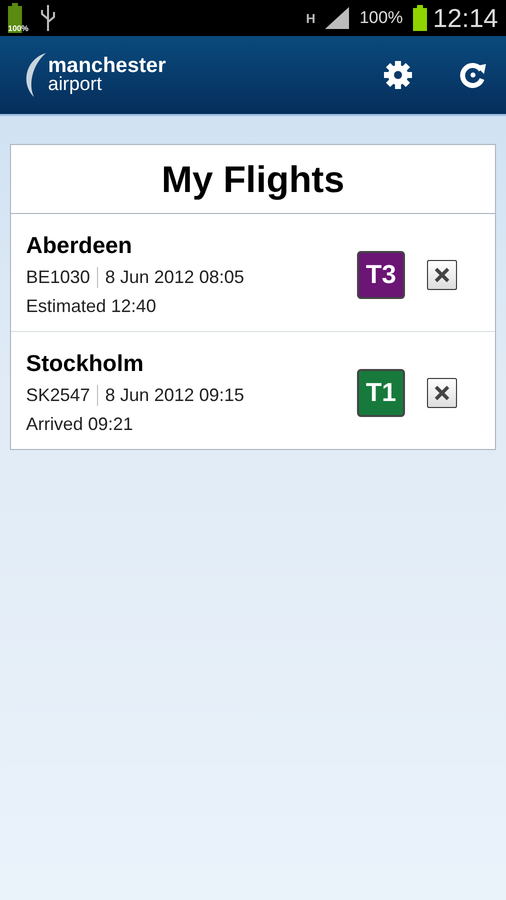 This screenshot has height=900, width=506. Describe the element at coordinates (381, 274) in the screenshot. I see `terminal-badge: T3` at that location.